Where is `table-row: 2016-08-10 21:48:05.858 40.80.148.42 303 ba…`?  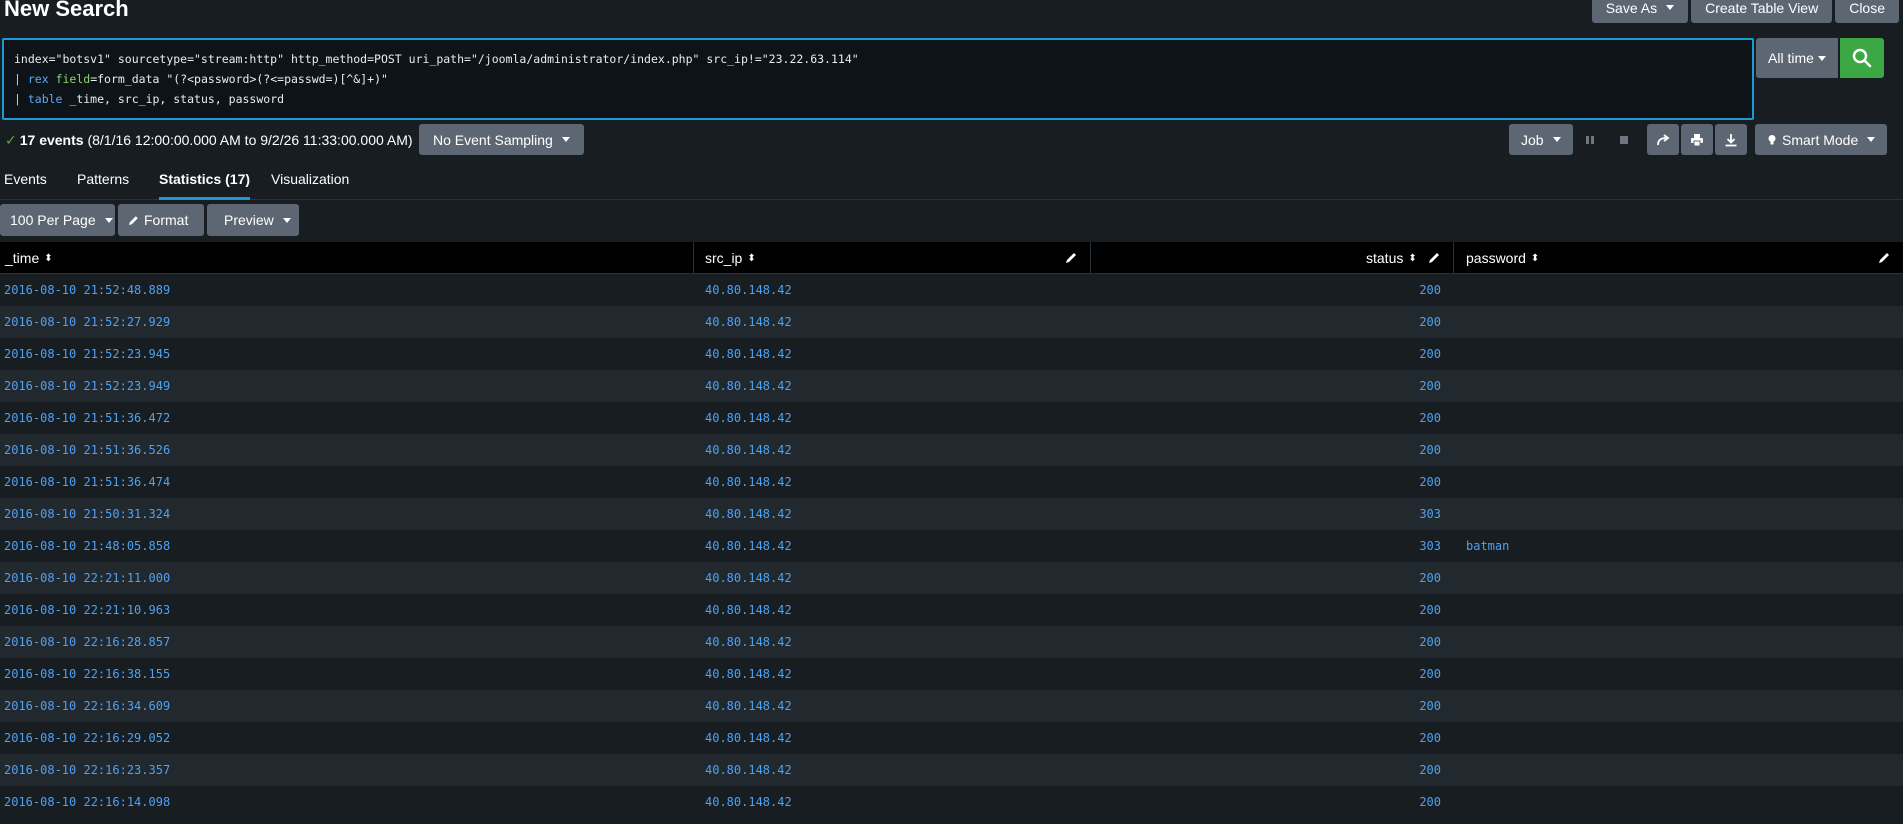 table-row: 2016-08-10 21:48:05.858 40.80.148.42 303 ba… is located at coordinates (951, 546).